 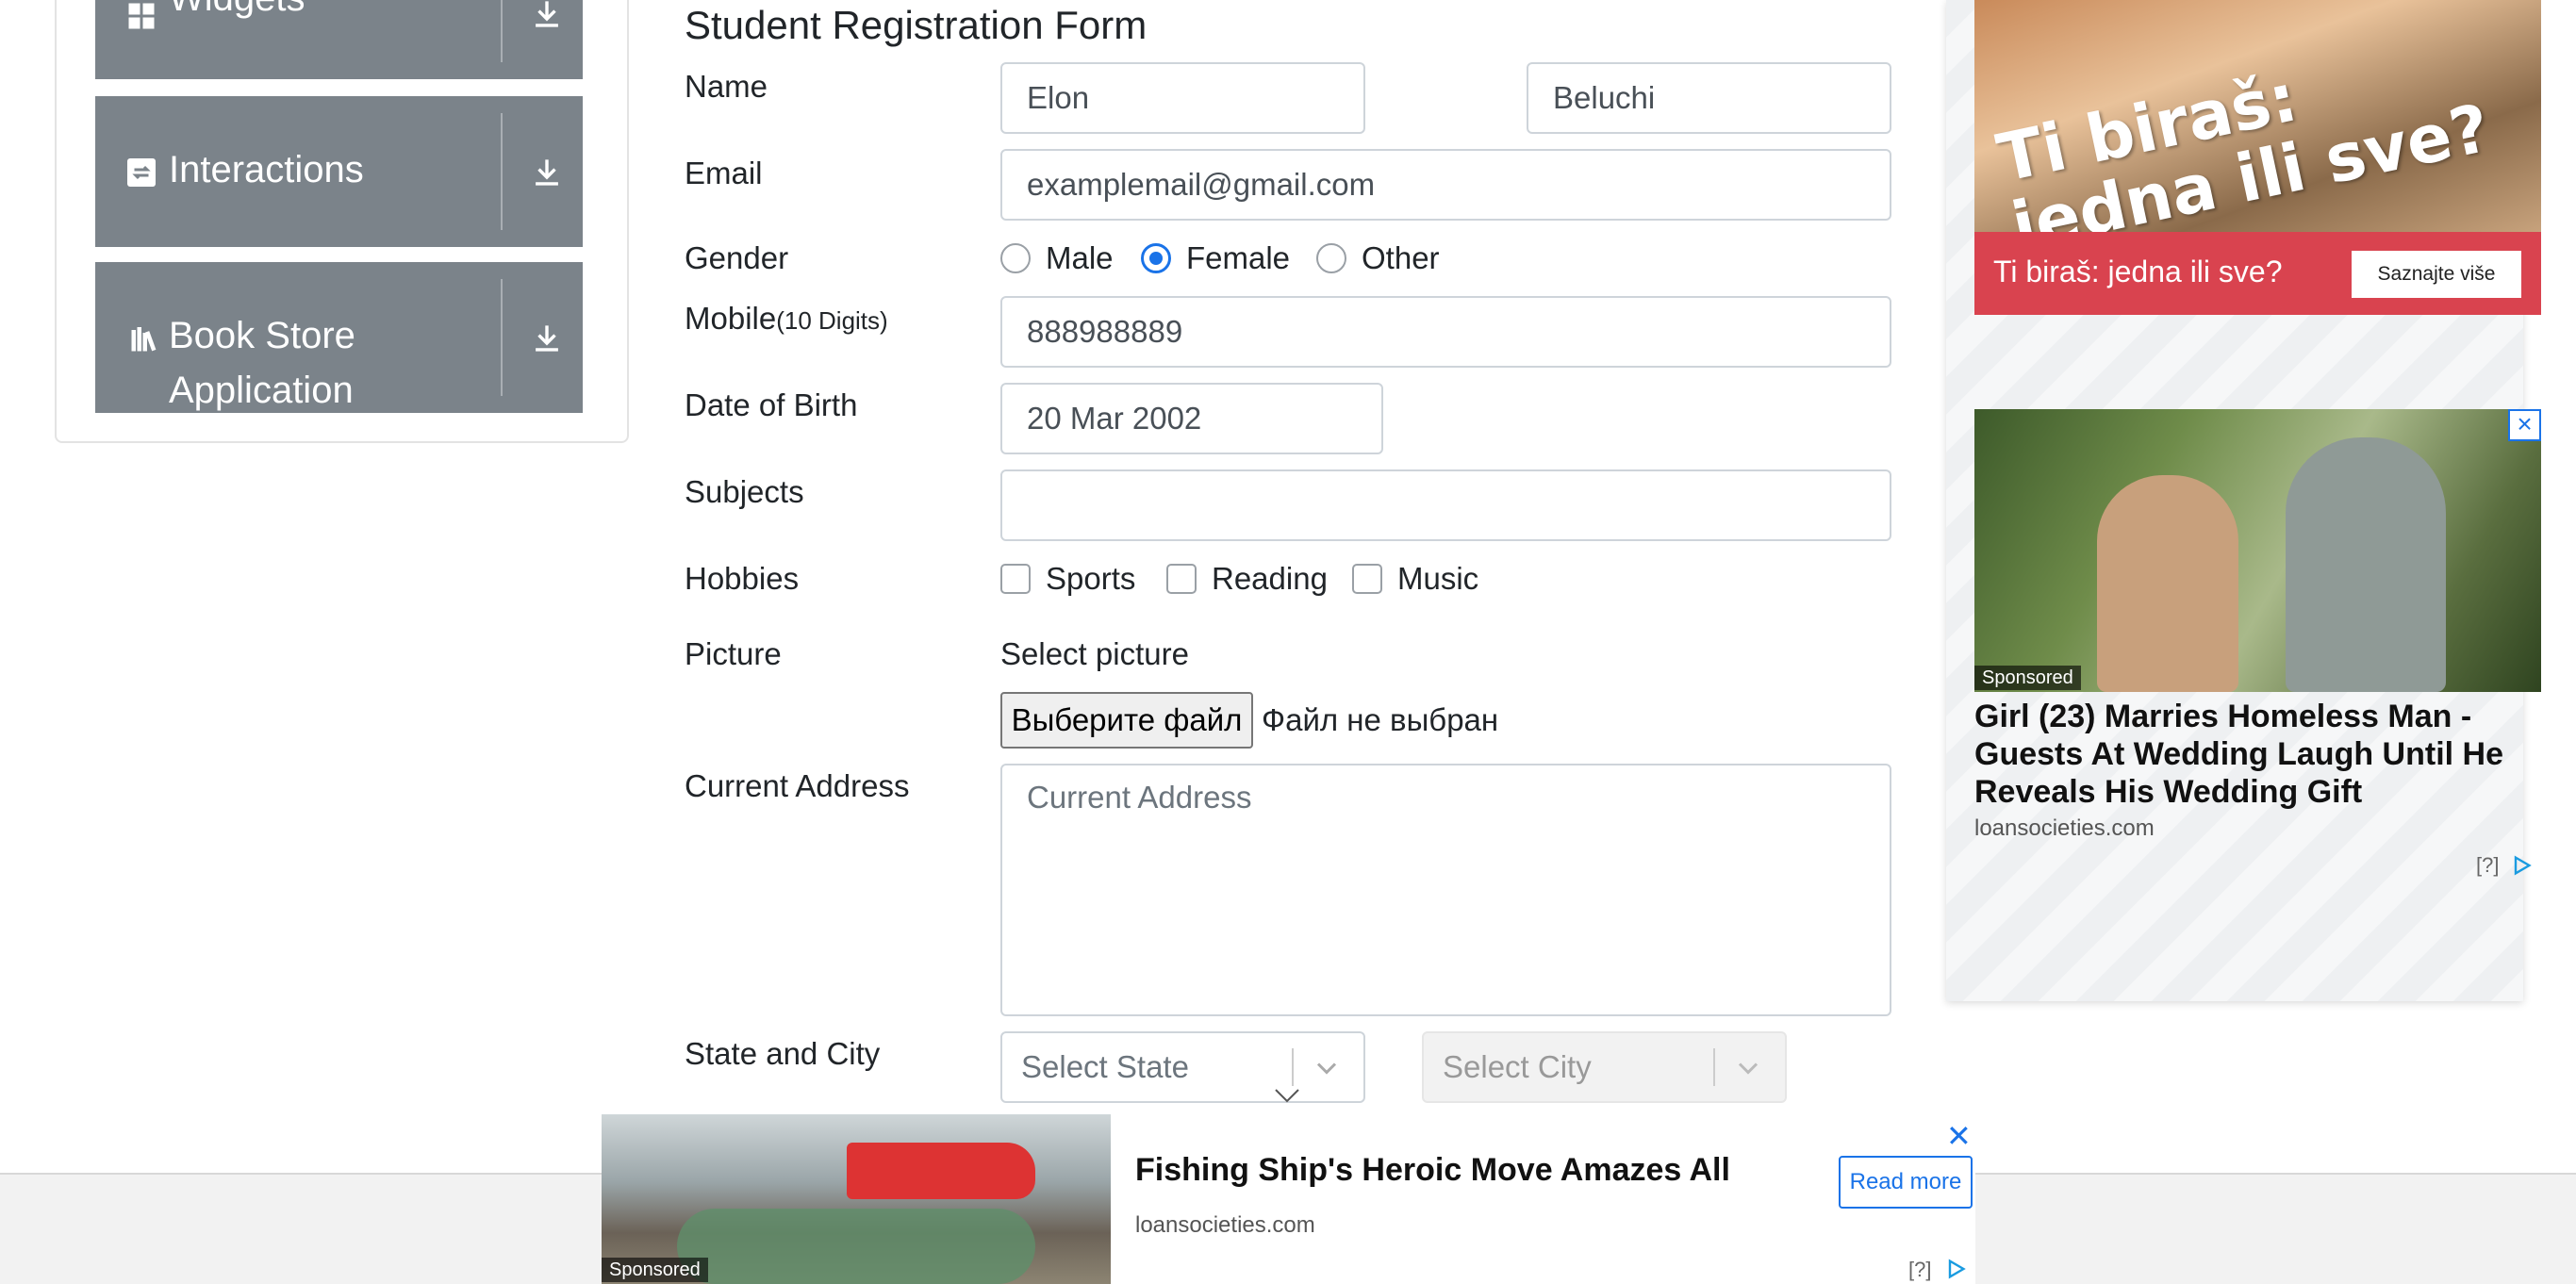 What do you see at coordinates (1015, 258) in the screenshot?
I see `gender-male-radio` at bounding box center [1015, 258].